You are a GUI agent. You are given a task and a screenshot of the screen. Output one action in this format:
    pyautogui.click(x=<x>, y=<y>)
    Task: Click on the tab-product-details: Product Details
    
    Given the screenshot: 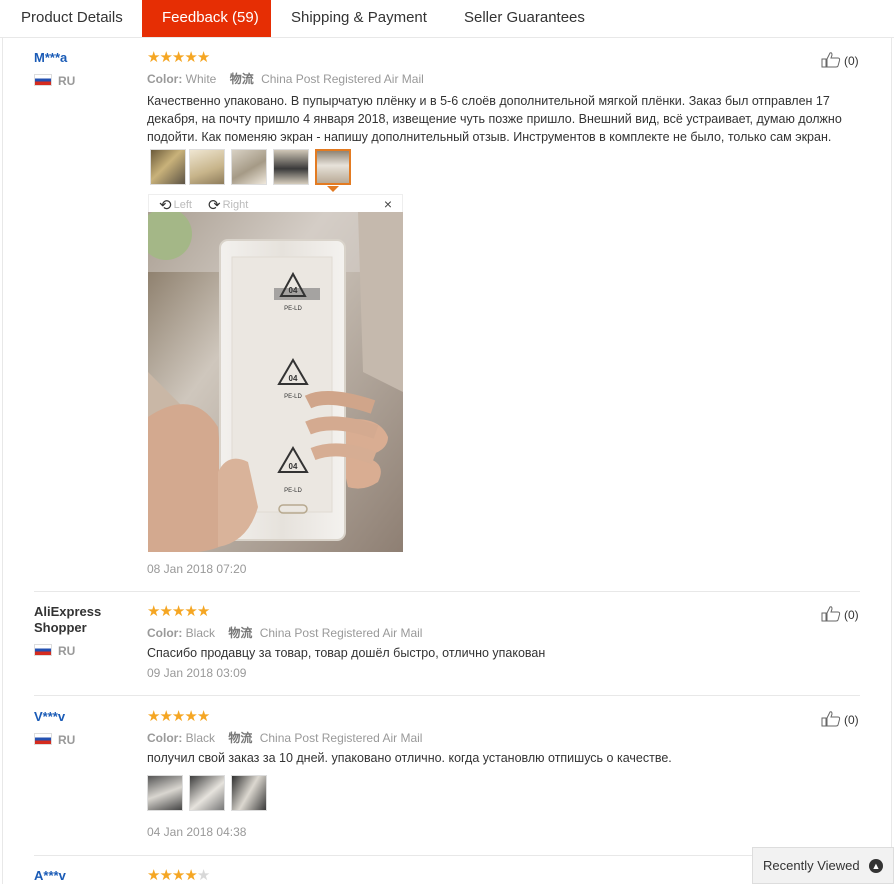 What is the action you would take?
    pyautogui.click(x=72, y=18)
    